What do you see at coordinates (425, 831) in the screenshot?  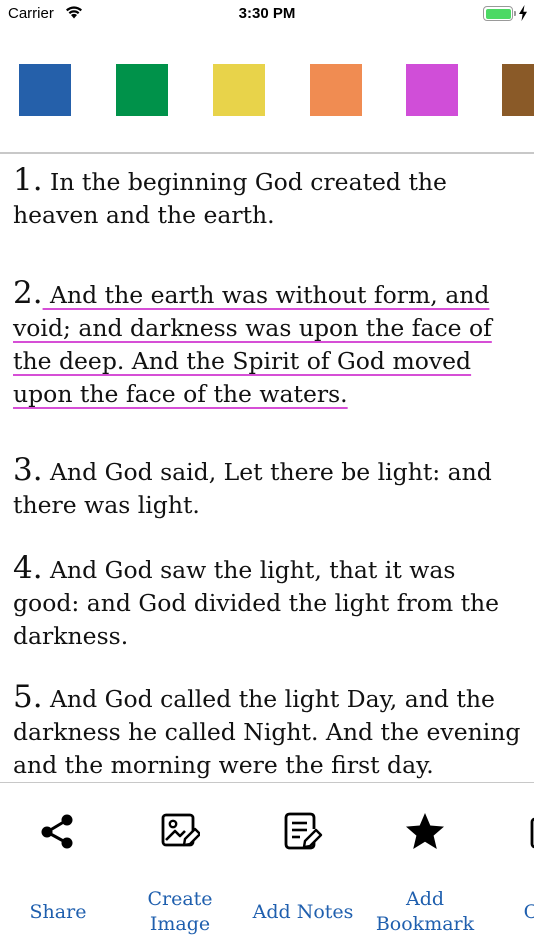 I see `star-icon` at bounding box center [425, 831].